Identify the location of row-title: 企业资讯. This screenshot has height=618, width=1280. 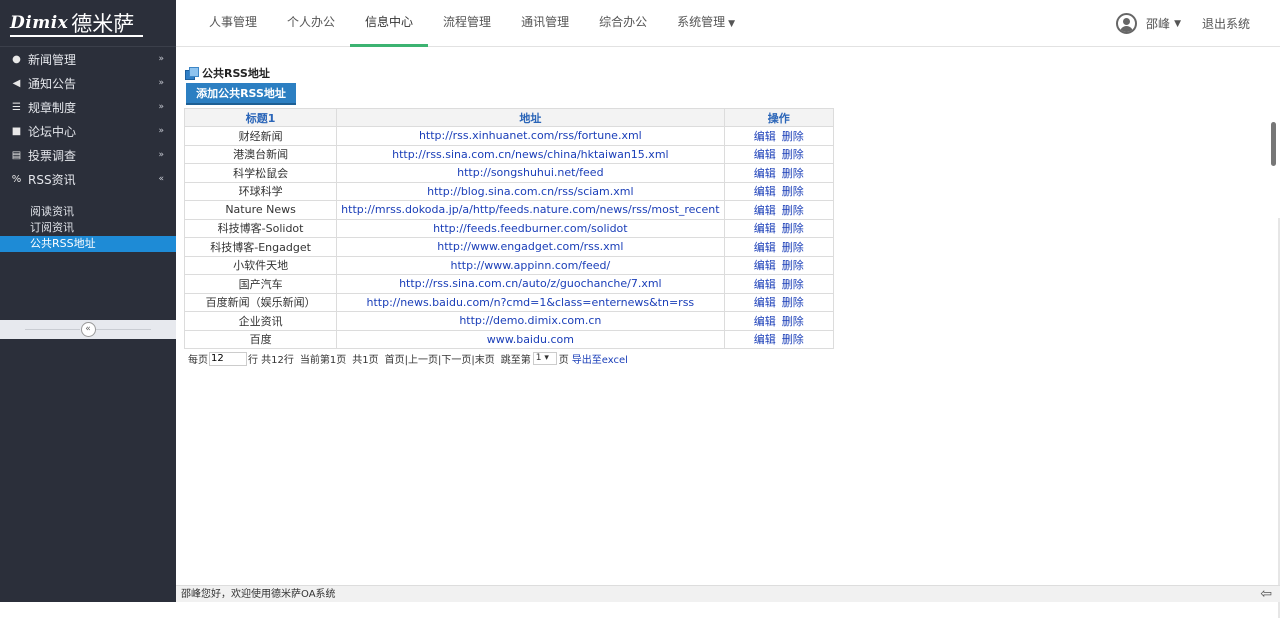
(260, 321).